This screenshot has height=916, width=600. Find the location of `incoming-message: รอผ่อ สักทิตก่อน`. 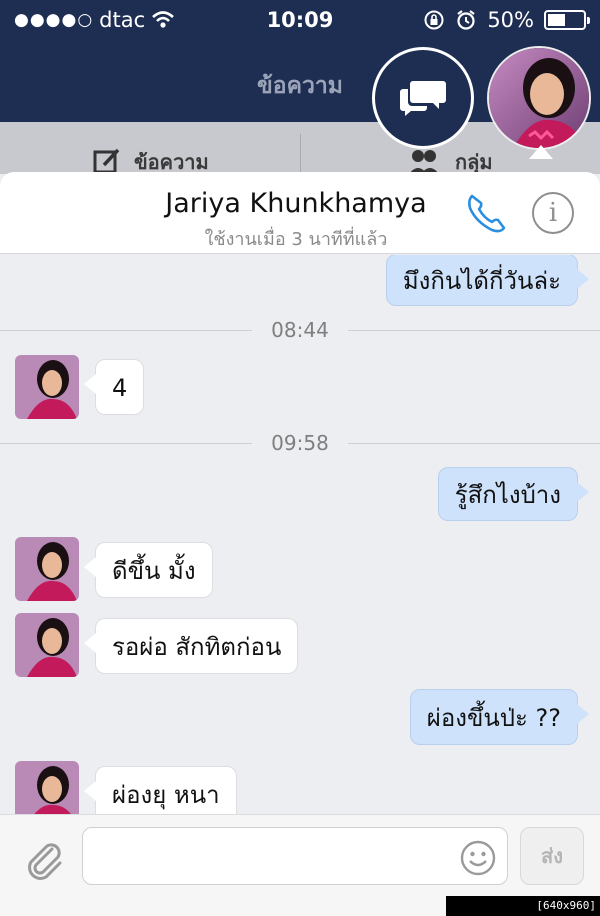

incoming-message: รอผ่อ สักทิตก่อน is located at coordinates (191, 646).